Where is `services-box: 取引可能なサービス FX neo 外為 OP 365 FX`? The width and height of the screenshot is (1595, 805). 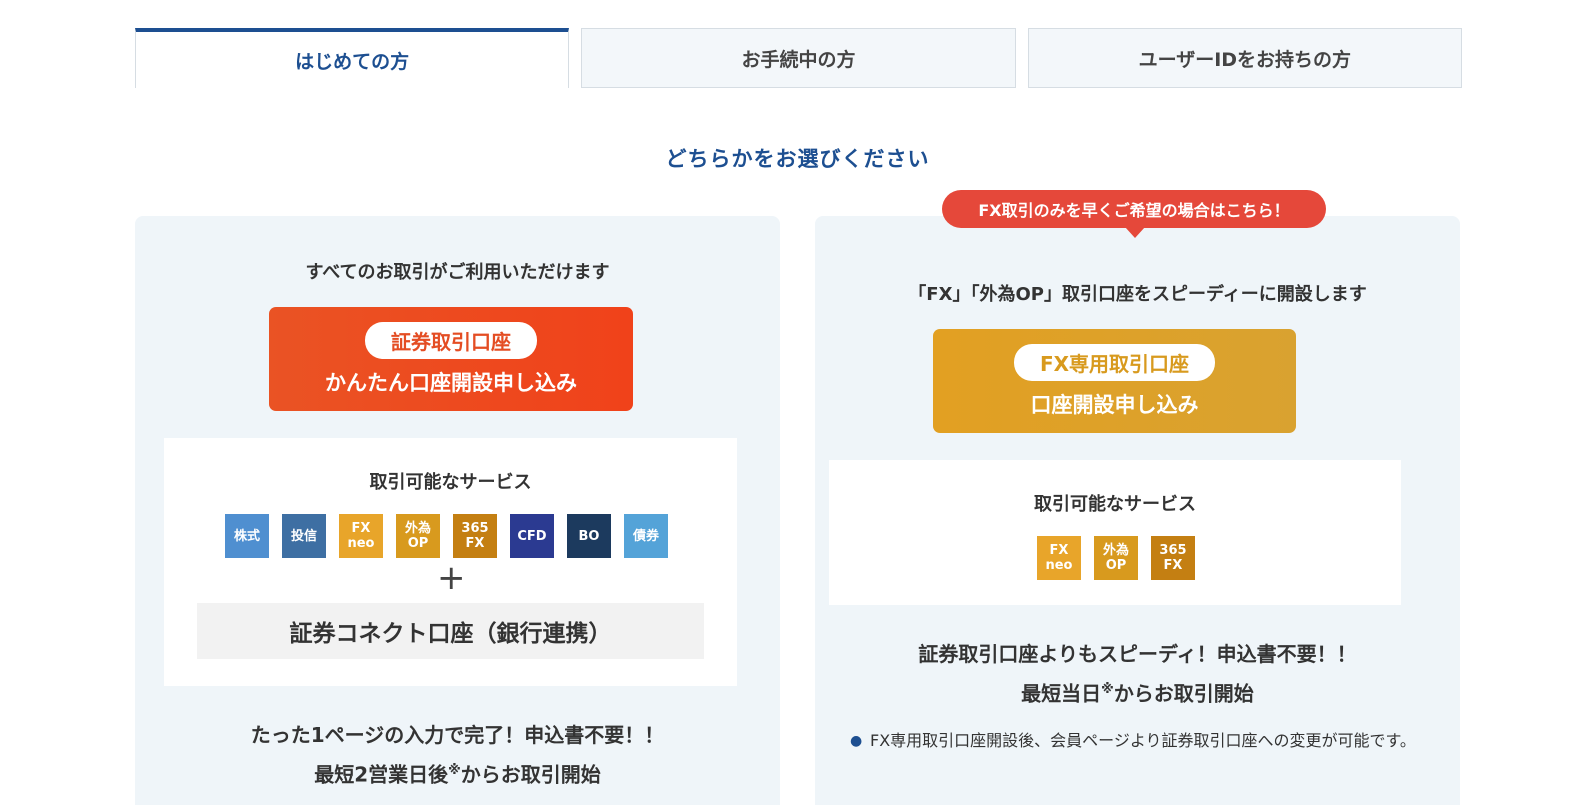 services-box: 取引可能なサービス FX neo 外為 OP 365 FX is located at coordinates (1115, 532).